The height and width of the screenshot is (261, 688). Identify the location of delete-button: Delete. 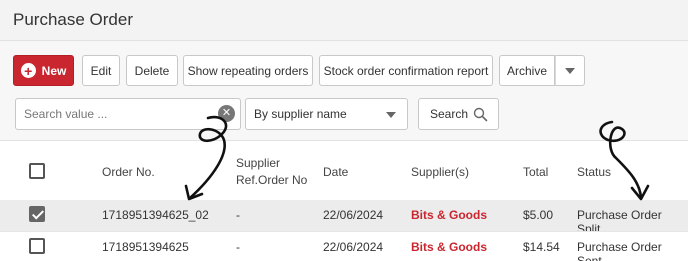
(152, 70).